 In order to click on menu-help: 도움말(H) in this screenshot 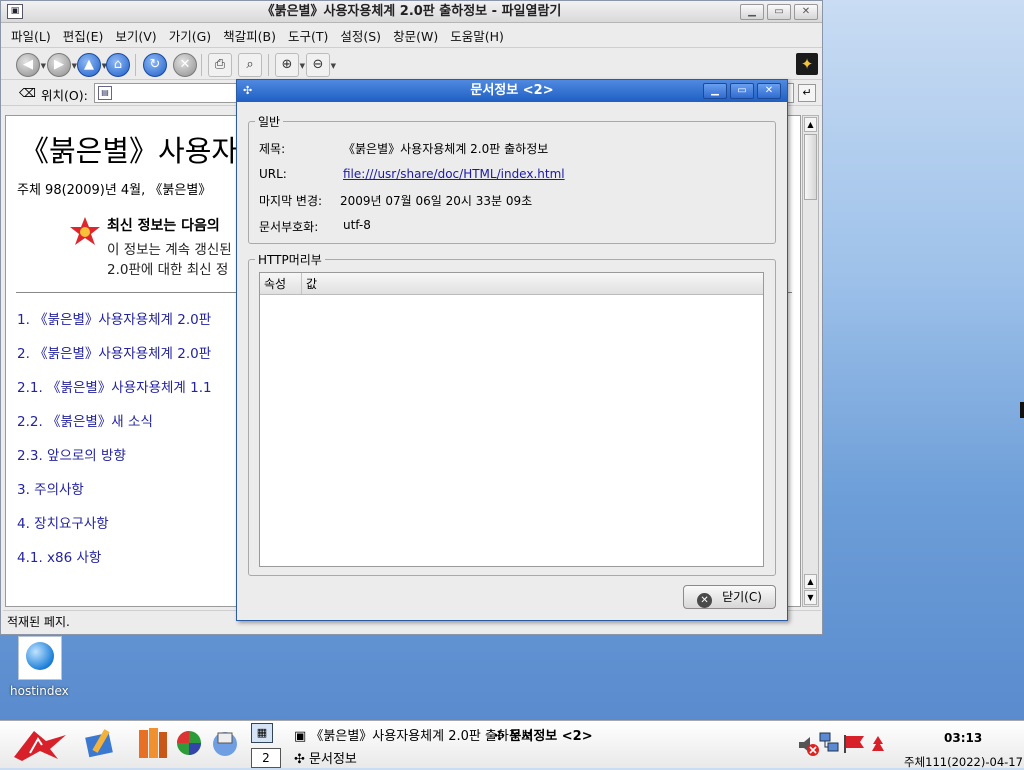, I will do `click(477, 35)`.